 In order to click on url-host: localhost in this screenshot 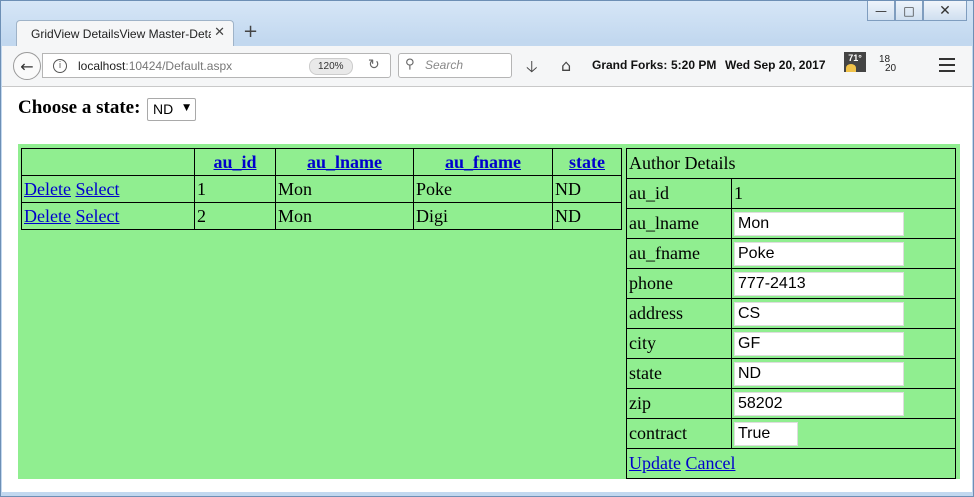, I will do `click(102, 66)`.